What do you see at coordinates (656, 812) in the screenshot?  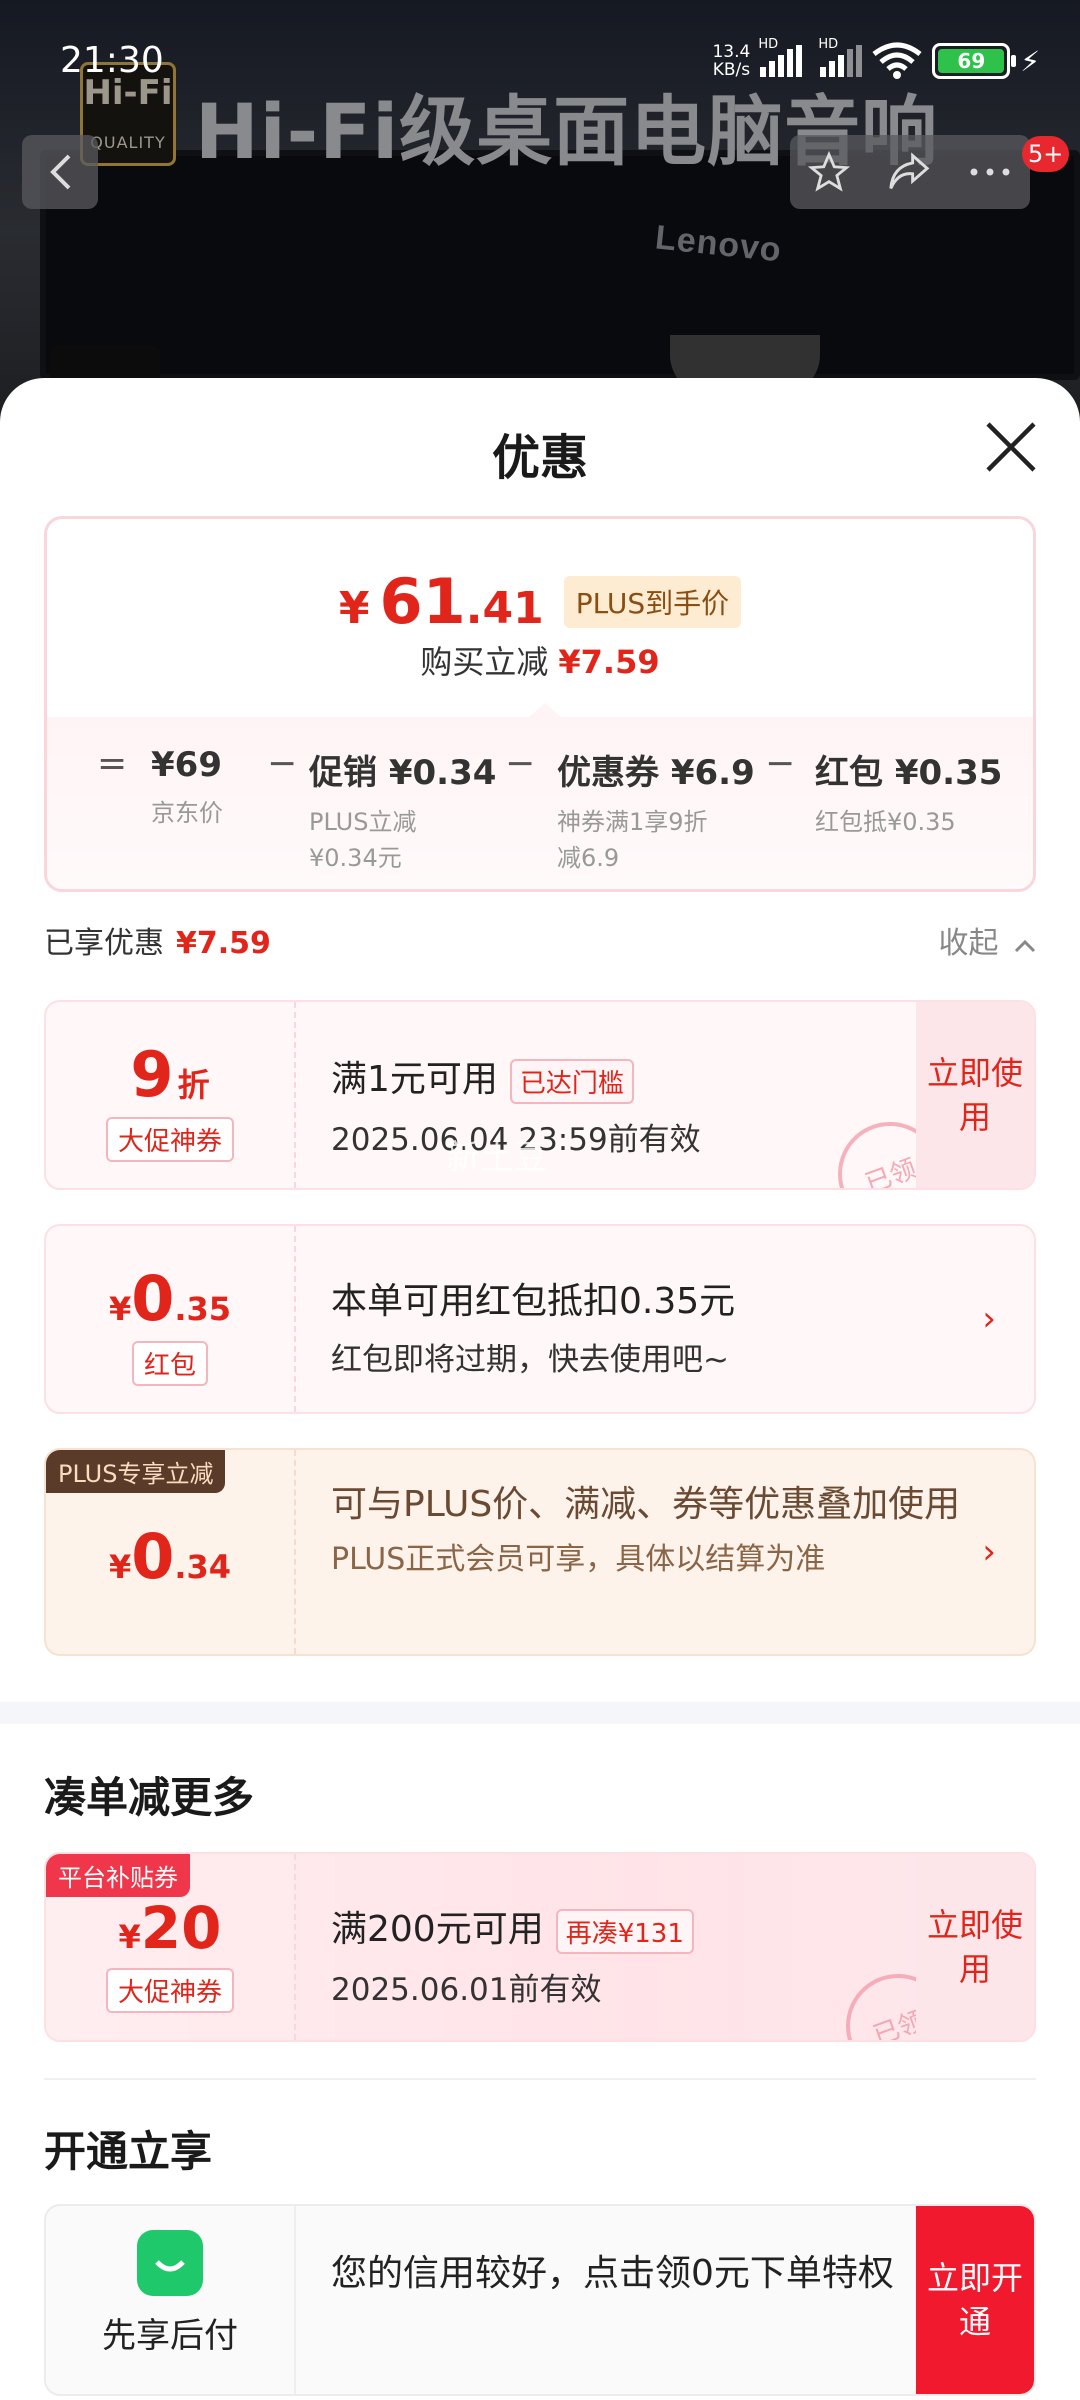 I see `breakdown-coupon: 优惠券 ¥6.9 神券满1享9折减6.9` at bounding box center [656, 812].